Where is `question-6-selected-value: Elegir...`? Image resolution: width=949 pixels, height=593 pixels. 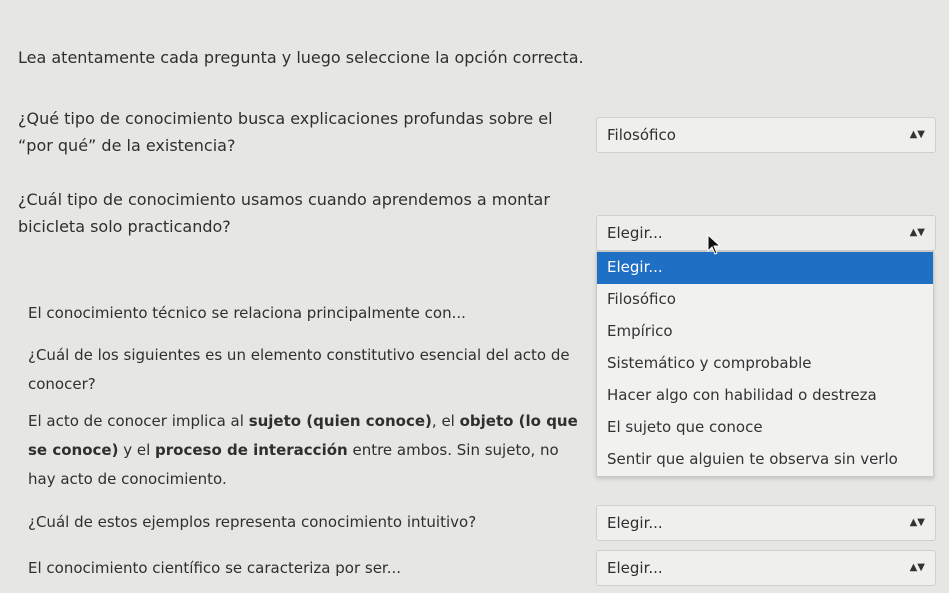
question-6-selected-value: Elegir... is located at coordinates (635, 523).